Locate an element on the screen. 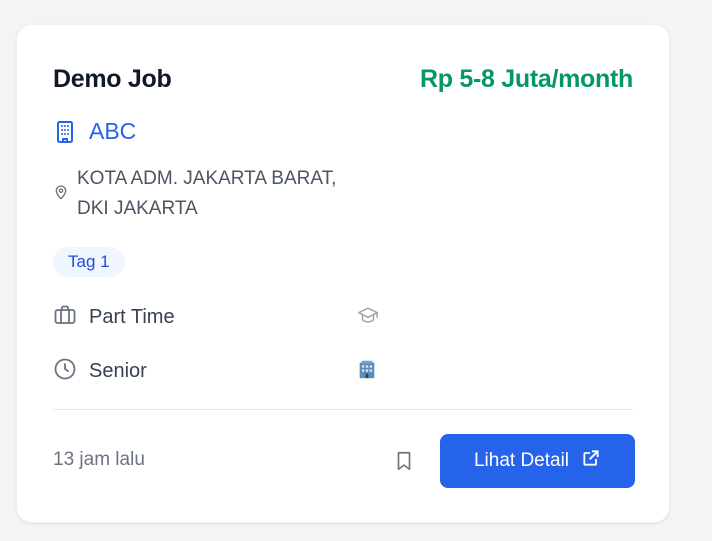 The height and width of the screenshot is (541, 712). level-row: Senior is located at coordinates (100, 371).